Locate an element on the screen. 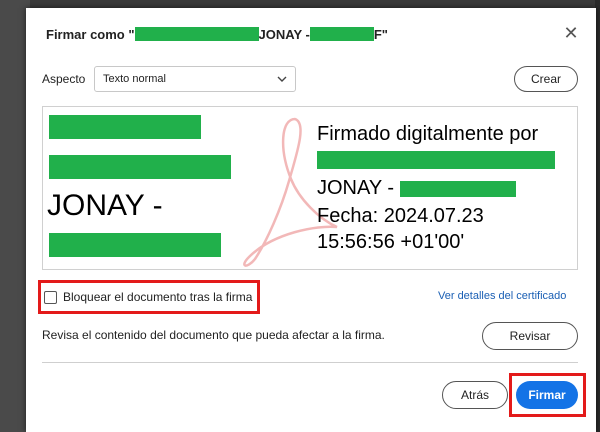  title-suffix: F" is located at coordinates (380, 34).